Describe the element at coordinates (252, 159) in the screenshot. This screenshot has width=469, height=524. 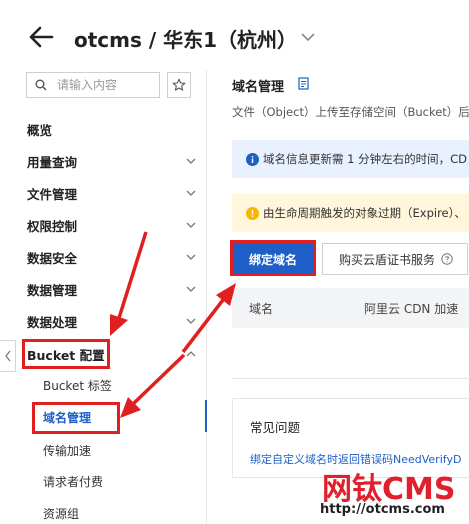
I see `info-icon` at that location.